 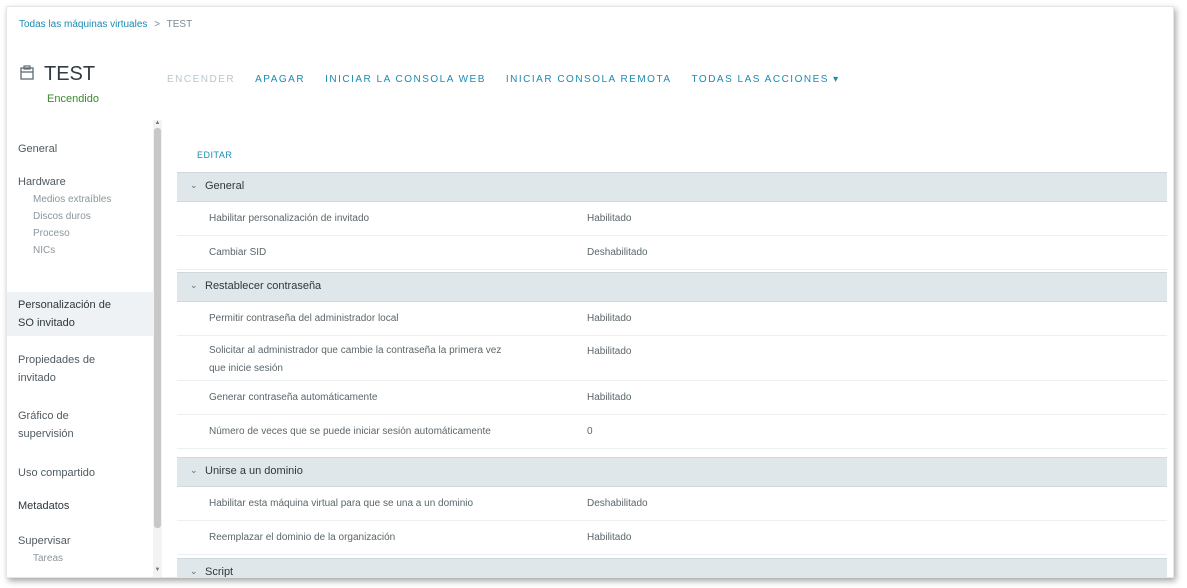 What do you see at coordinates (219, 572) in the screenshot?
I see `section-title: Script` at bounding box center [219, 572].